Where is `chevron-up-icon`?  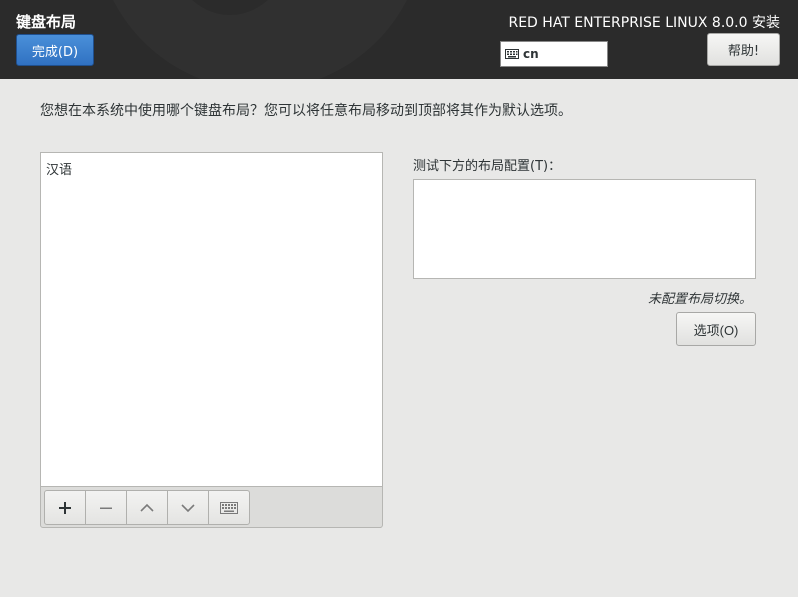
chevron-up-icon is located at coordinates (147, 507).